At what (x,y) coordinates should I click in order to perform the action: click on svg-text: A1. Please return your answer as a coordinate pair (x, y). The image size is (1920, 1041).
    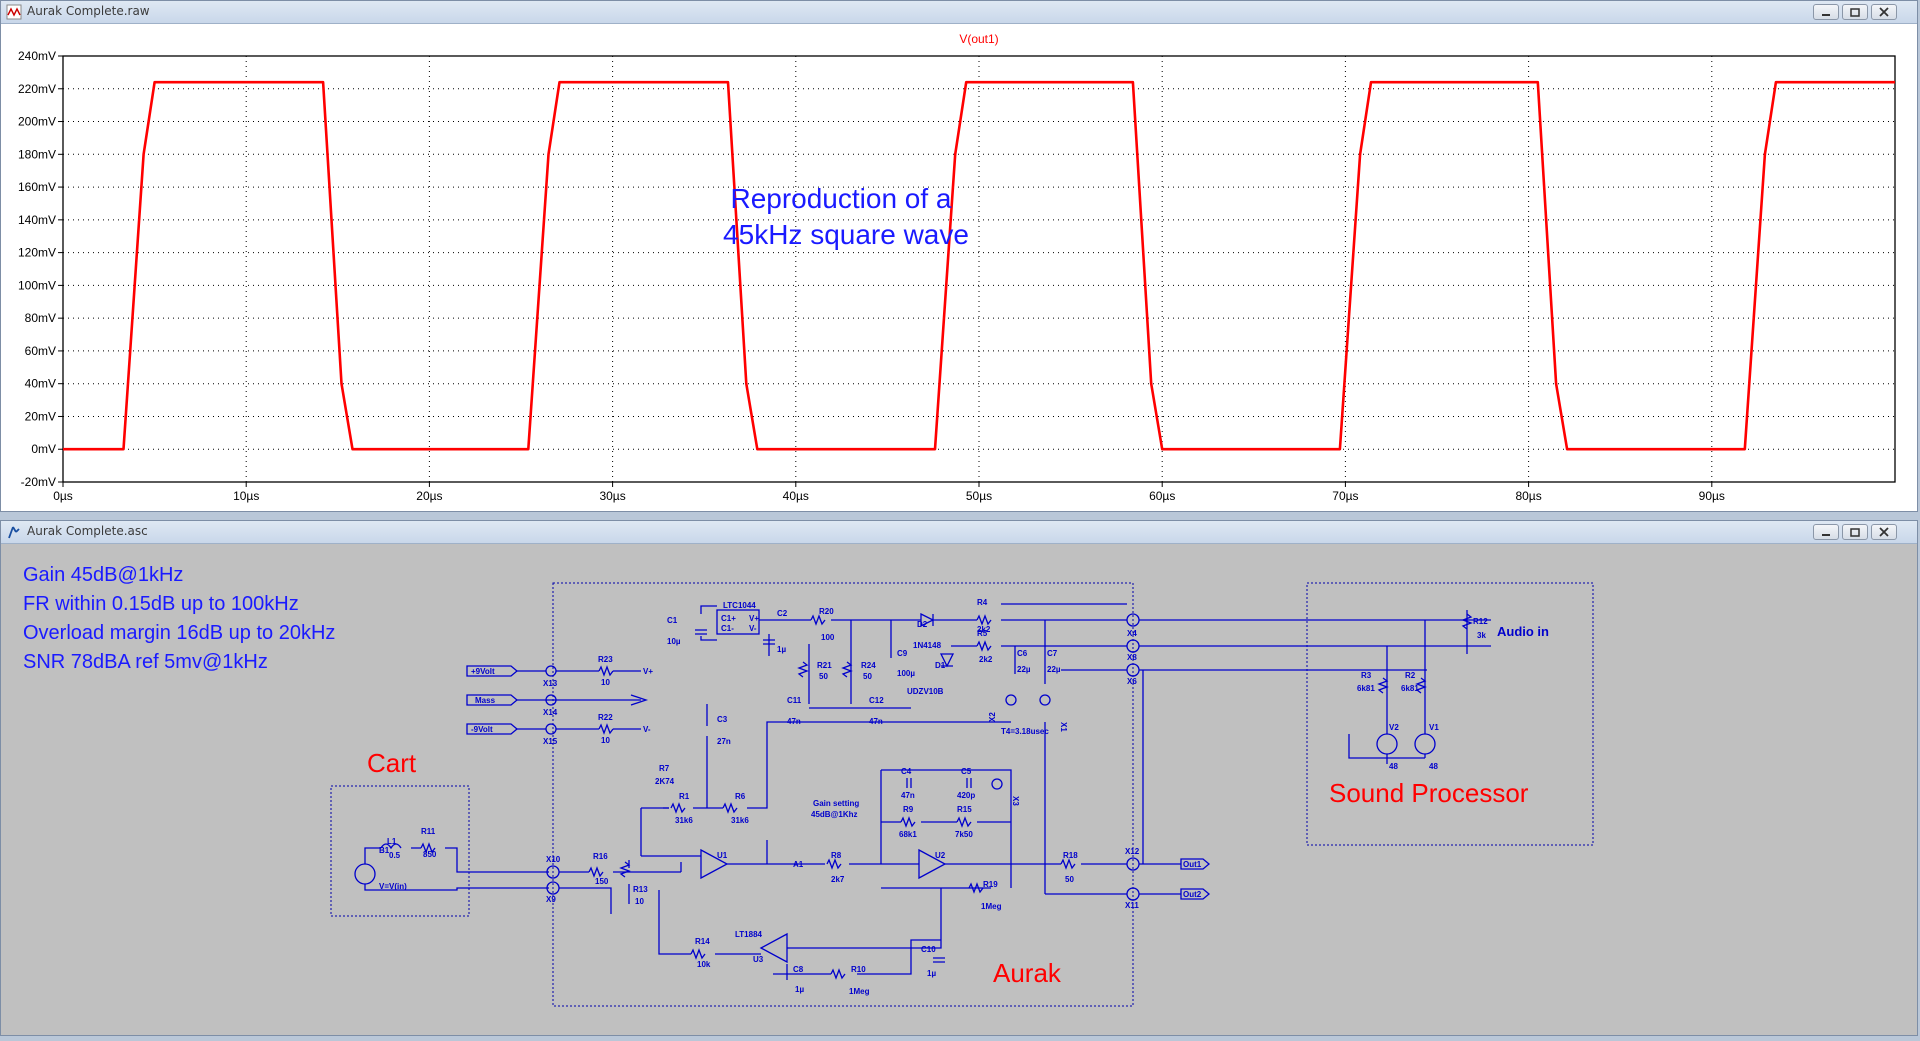
    Looking at the image, I should click on (798, 864).